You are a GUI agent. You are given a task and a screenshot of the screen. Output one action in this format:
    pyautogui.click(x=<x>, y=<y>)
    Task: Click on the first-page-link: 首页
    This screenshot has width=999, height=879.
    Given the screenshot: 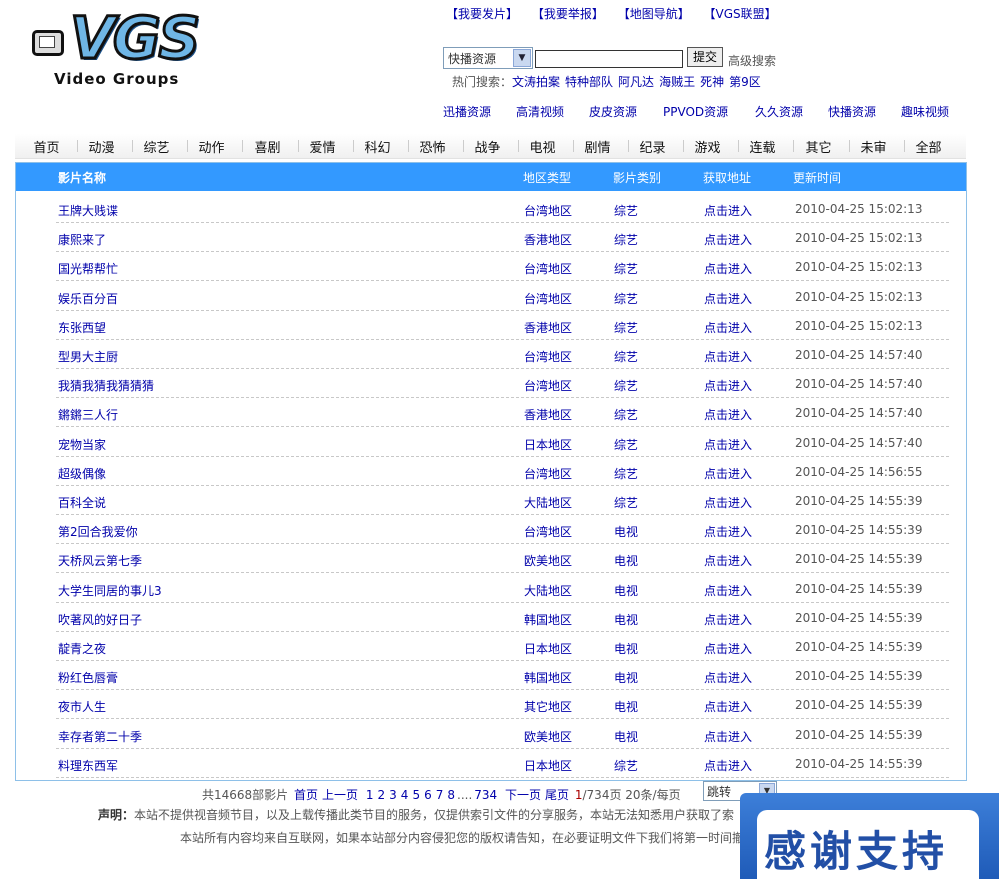 What is the action you would take?
    pyautogui.click(x=306, y=795)
    